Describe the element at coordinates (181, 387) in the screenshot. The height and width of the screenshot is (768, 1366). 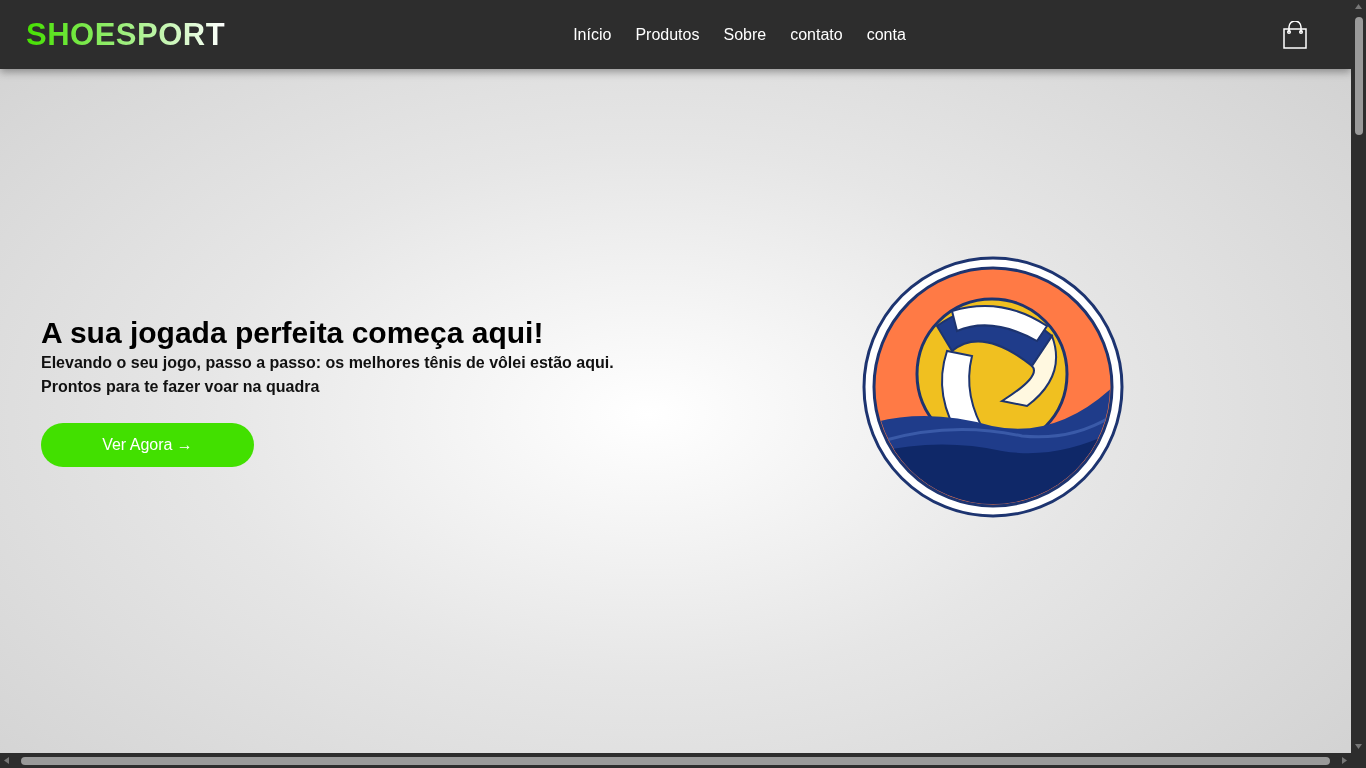
I see `hero-subtitle: Prontos para te fazer voar na quadra` at that location.